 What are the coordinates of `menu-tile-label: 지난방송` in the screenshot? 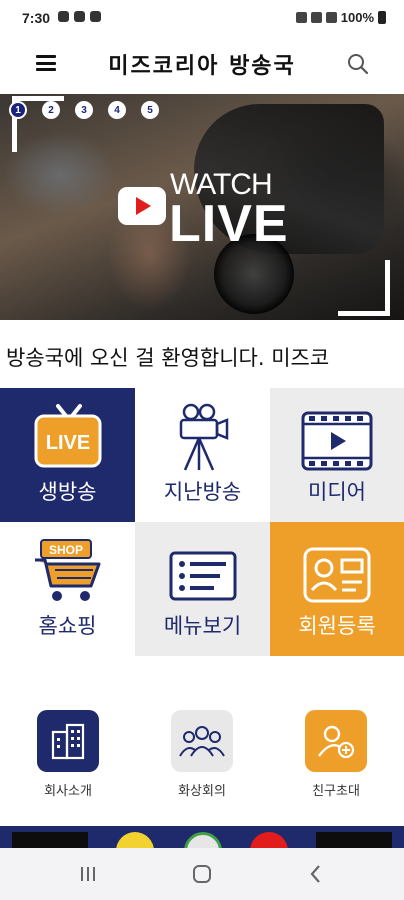 It's located at (202, 492).